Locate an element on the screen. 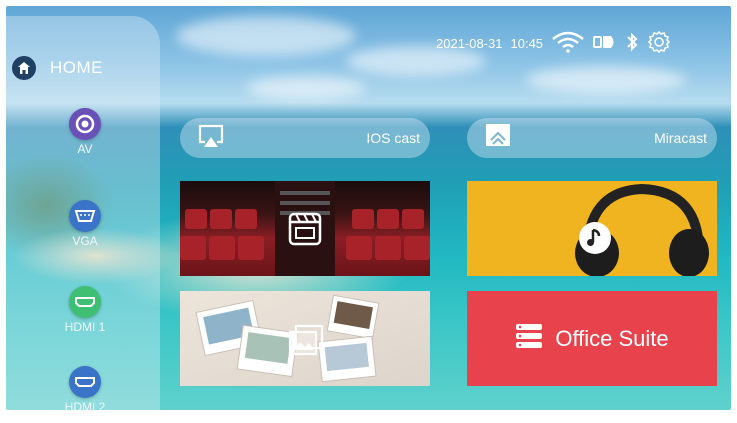 The height and width of the screenshot is (423, 737). source-hdmi-1: HDMI 1 is located at coordinates (85, 310).